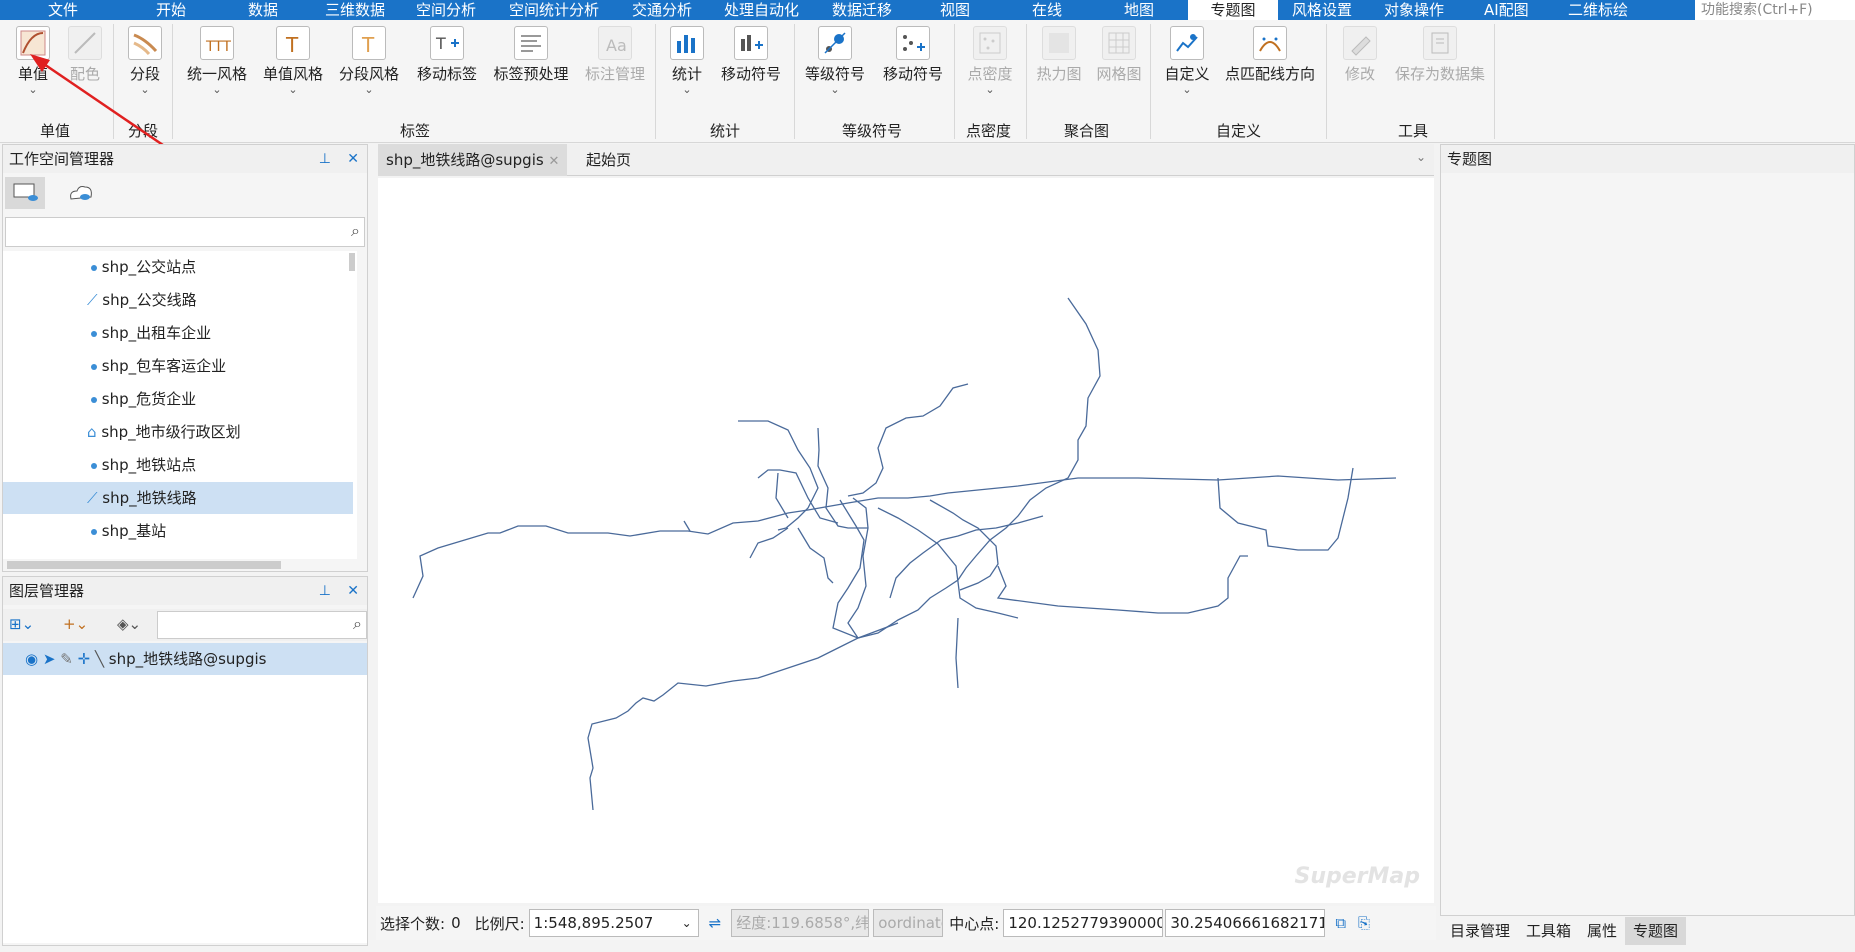  What do you see at coordinates (1270, 55) in the screenshot?
I see `point-match-line-button: 点匹配线方向` at bounding box center [1270, 55].